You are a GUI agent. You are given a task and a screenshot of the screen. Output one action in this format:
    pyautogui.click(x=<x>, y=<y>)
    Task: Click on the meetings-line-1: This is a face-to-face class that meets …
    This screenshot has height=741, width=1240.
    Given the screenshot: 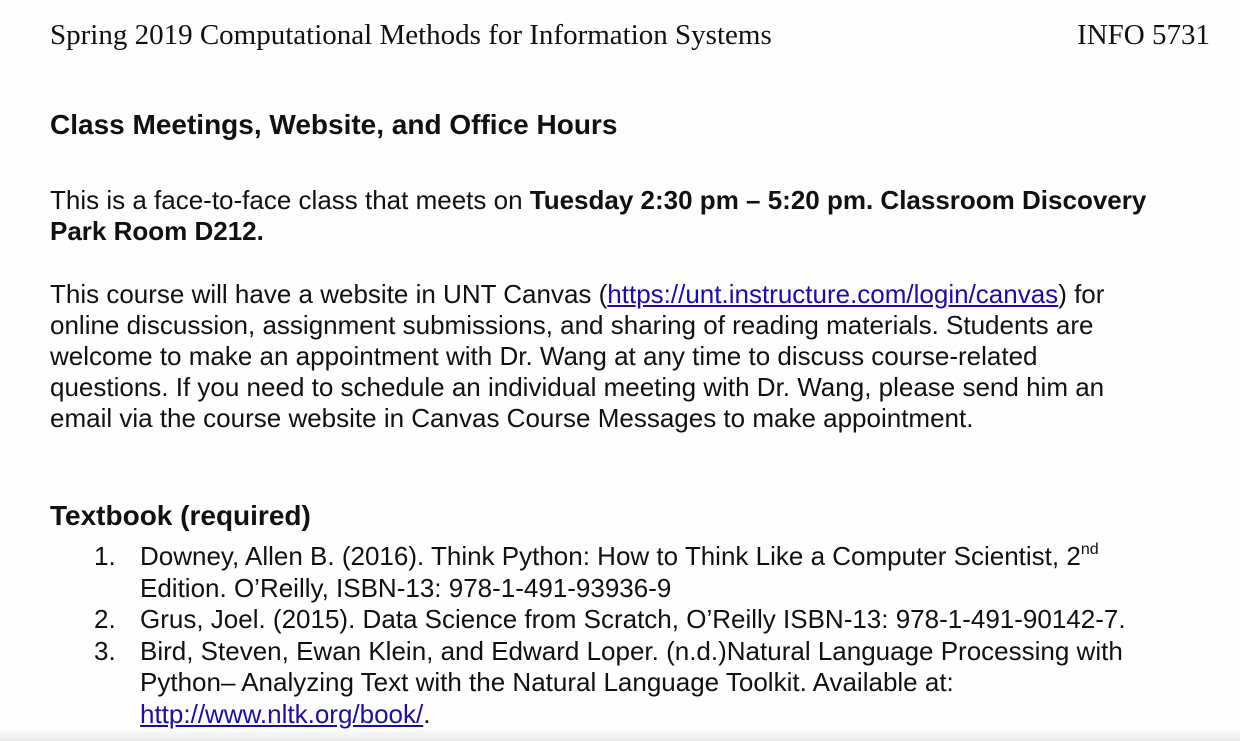 What is the action you would take?
    pyautogui.click(x=632, y=200)
    